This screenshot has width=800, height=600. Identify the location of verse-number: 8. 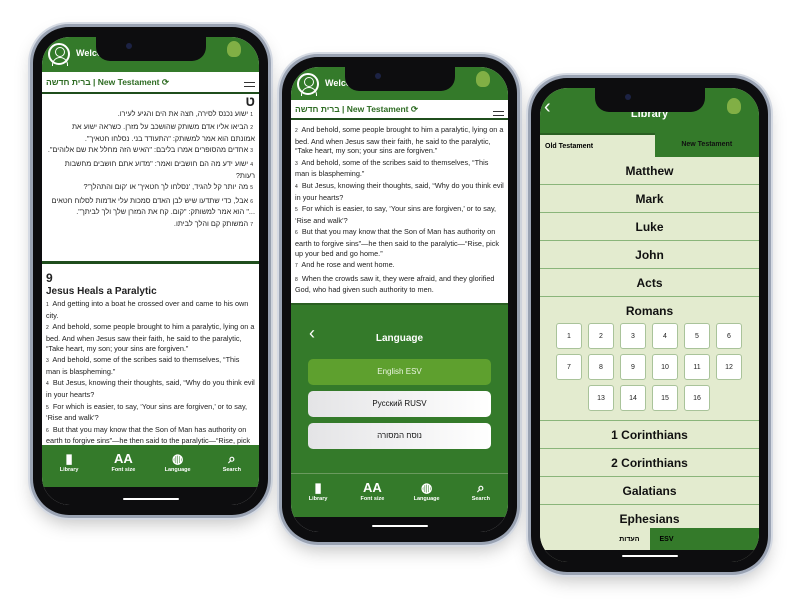
(296, 279).